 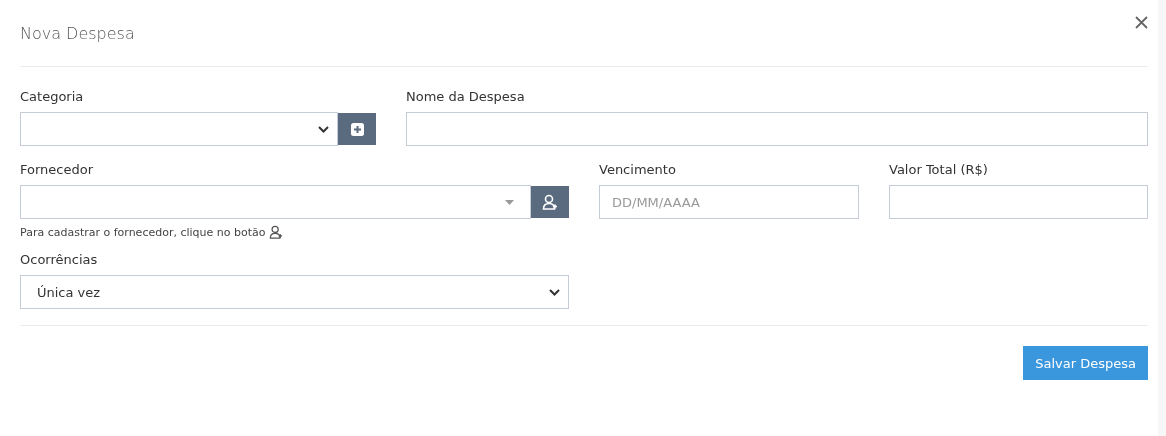 What do you see at coordinates (1141, 22) in the screenshot?
I see `close-icon` at bounding box center [1141, 22].